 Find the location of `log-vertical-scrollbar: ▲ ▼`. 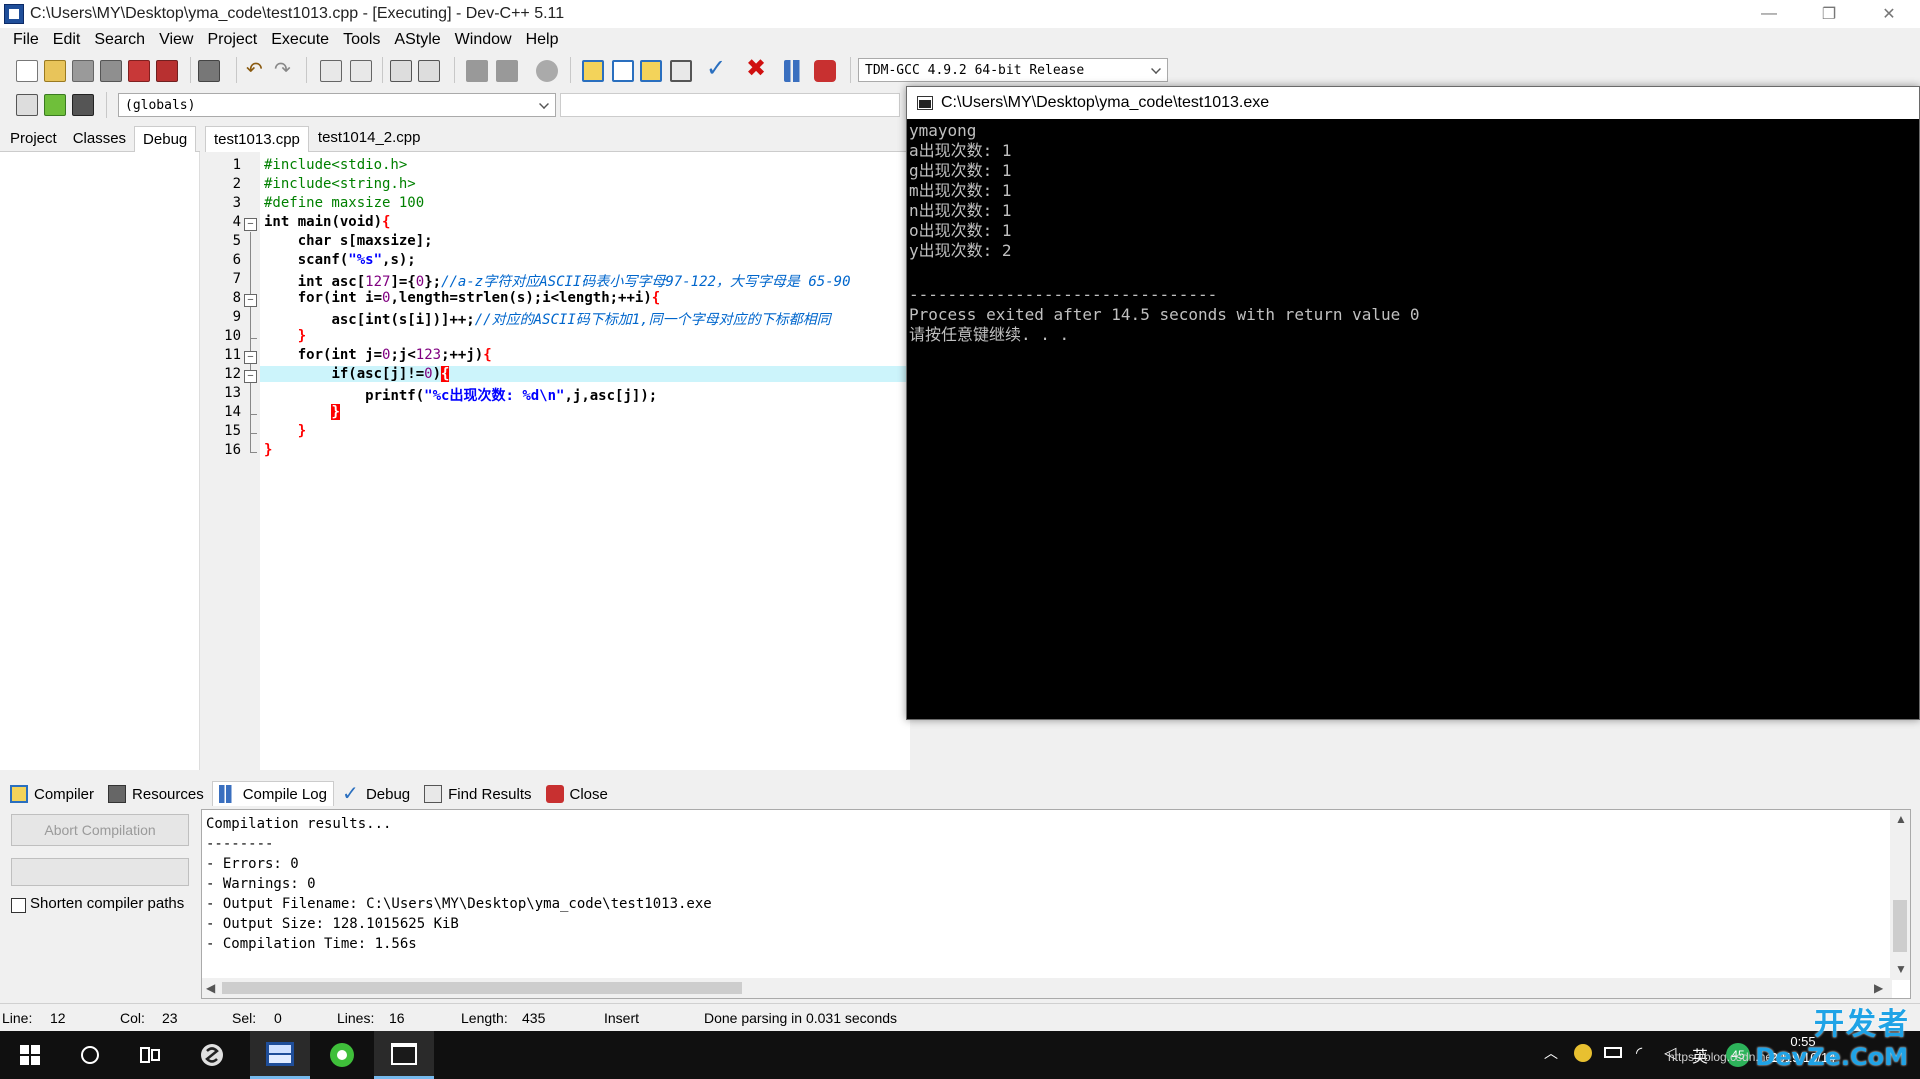

log-vertical-scrollbar: ▲ ▼ is located at coordinates (1900, 895).